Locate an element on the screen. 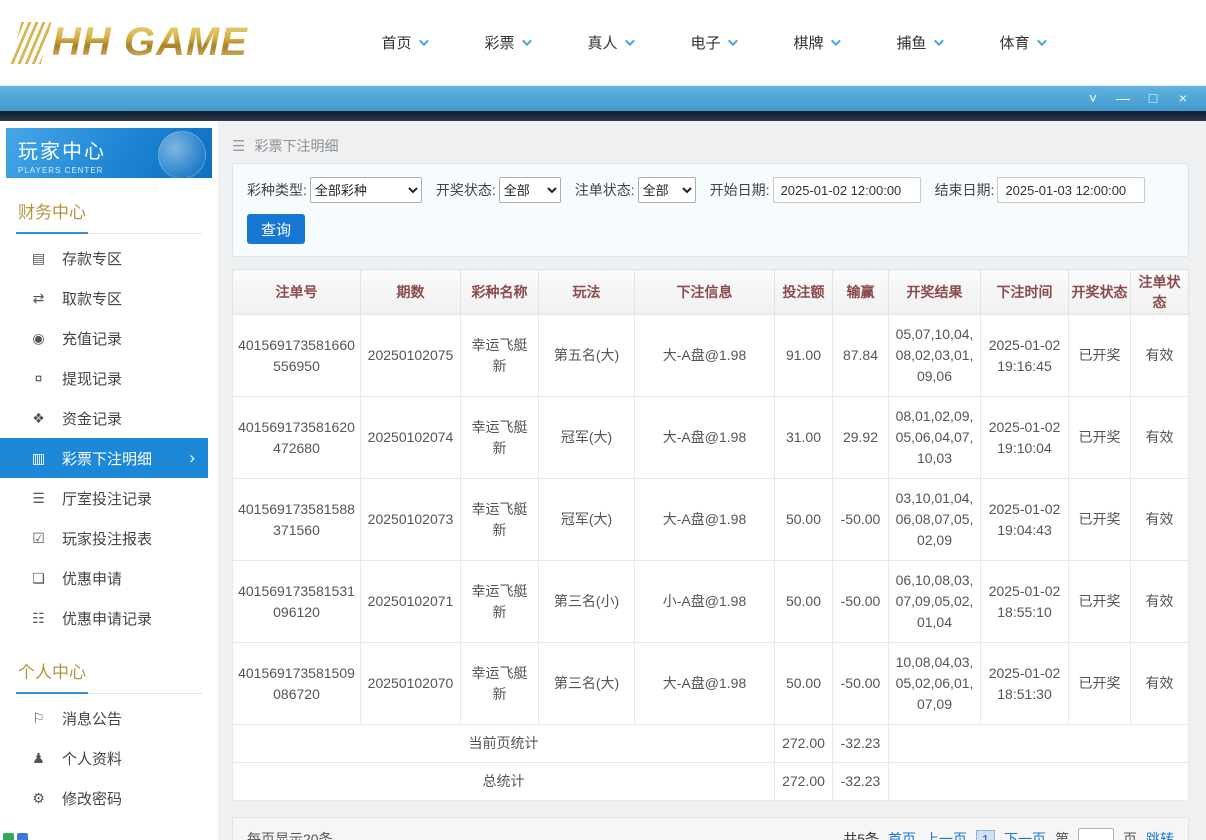  summary-bet-amount: 272.00 is located at coordinates (803, 781).